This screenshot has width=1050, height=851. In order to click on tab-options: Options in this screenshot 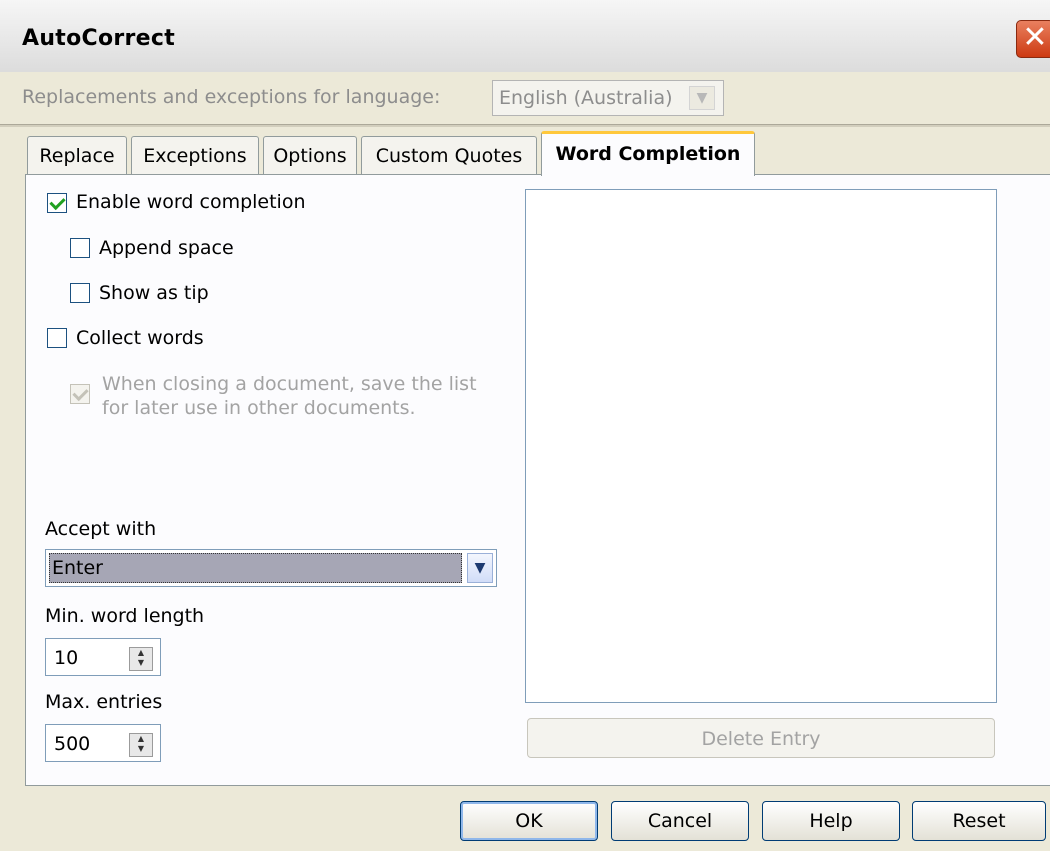, I will do `click(310, 155)`.